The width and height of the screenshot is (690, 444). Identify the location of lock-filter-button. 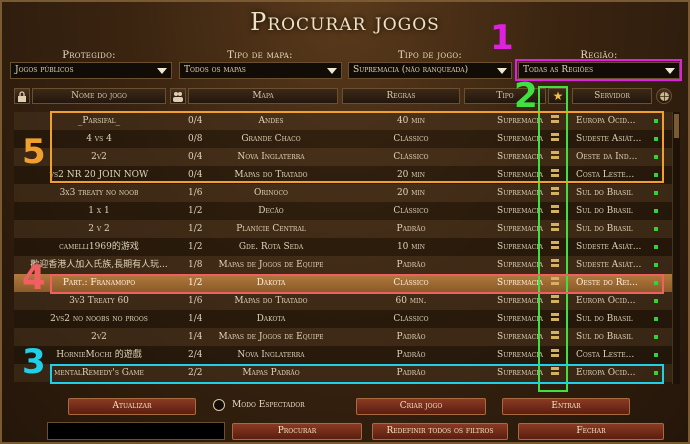
(22, 96).